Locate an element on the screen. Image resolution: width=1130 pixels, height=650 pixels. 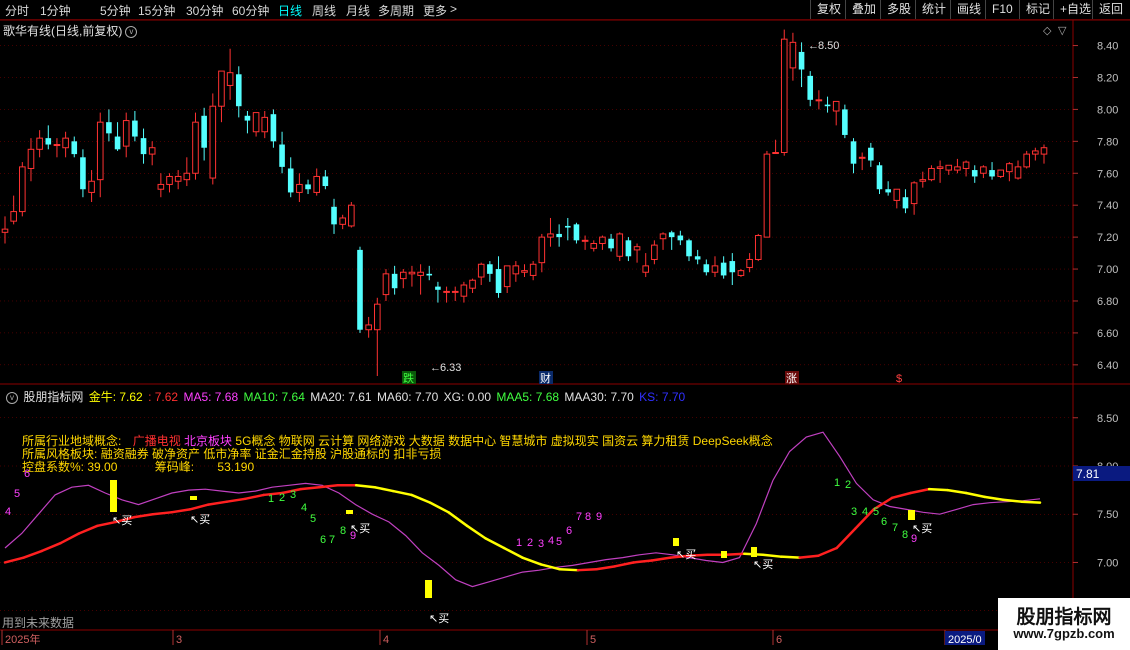
future-data-note: 用到未来数据 is located at coordinates (38, 623).